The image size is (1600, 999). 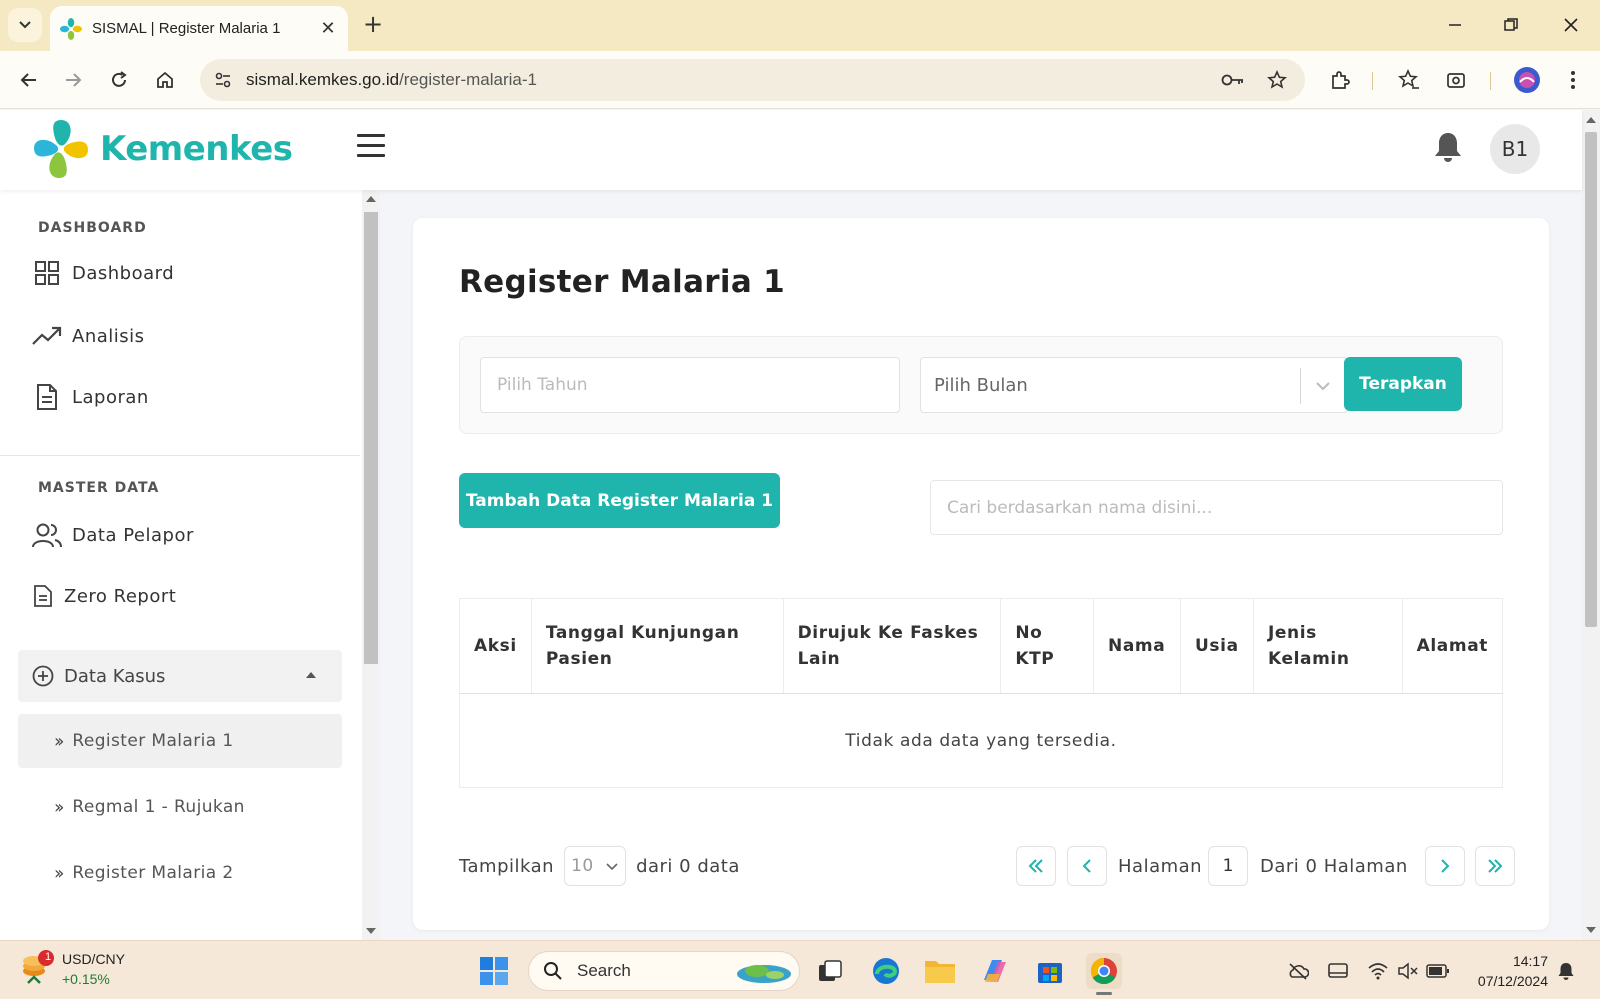 I want to click on file-explorer-button, so click(x=940, y=971).